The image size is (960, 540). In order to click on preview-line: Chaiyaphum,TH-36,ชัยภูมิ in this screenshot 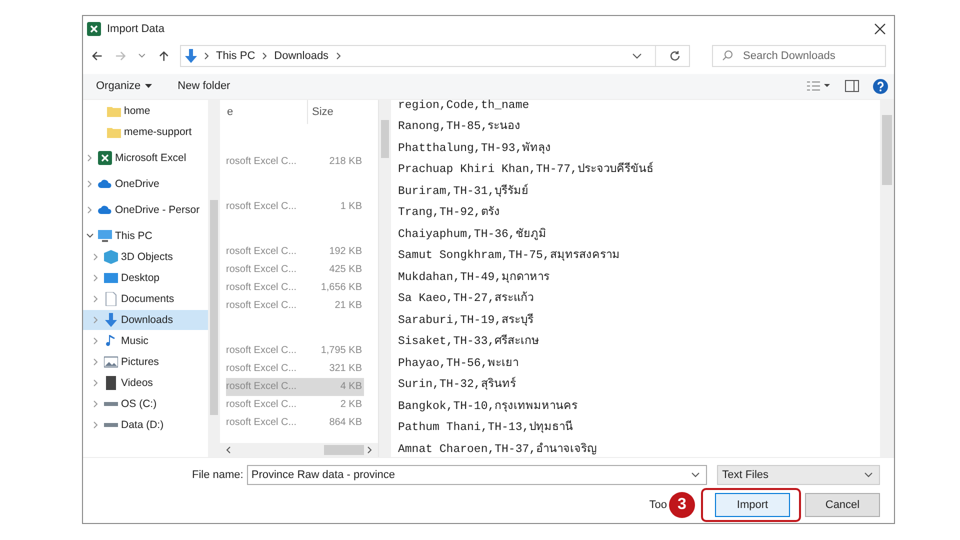, I will do `click(473, 235)`.